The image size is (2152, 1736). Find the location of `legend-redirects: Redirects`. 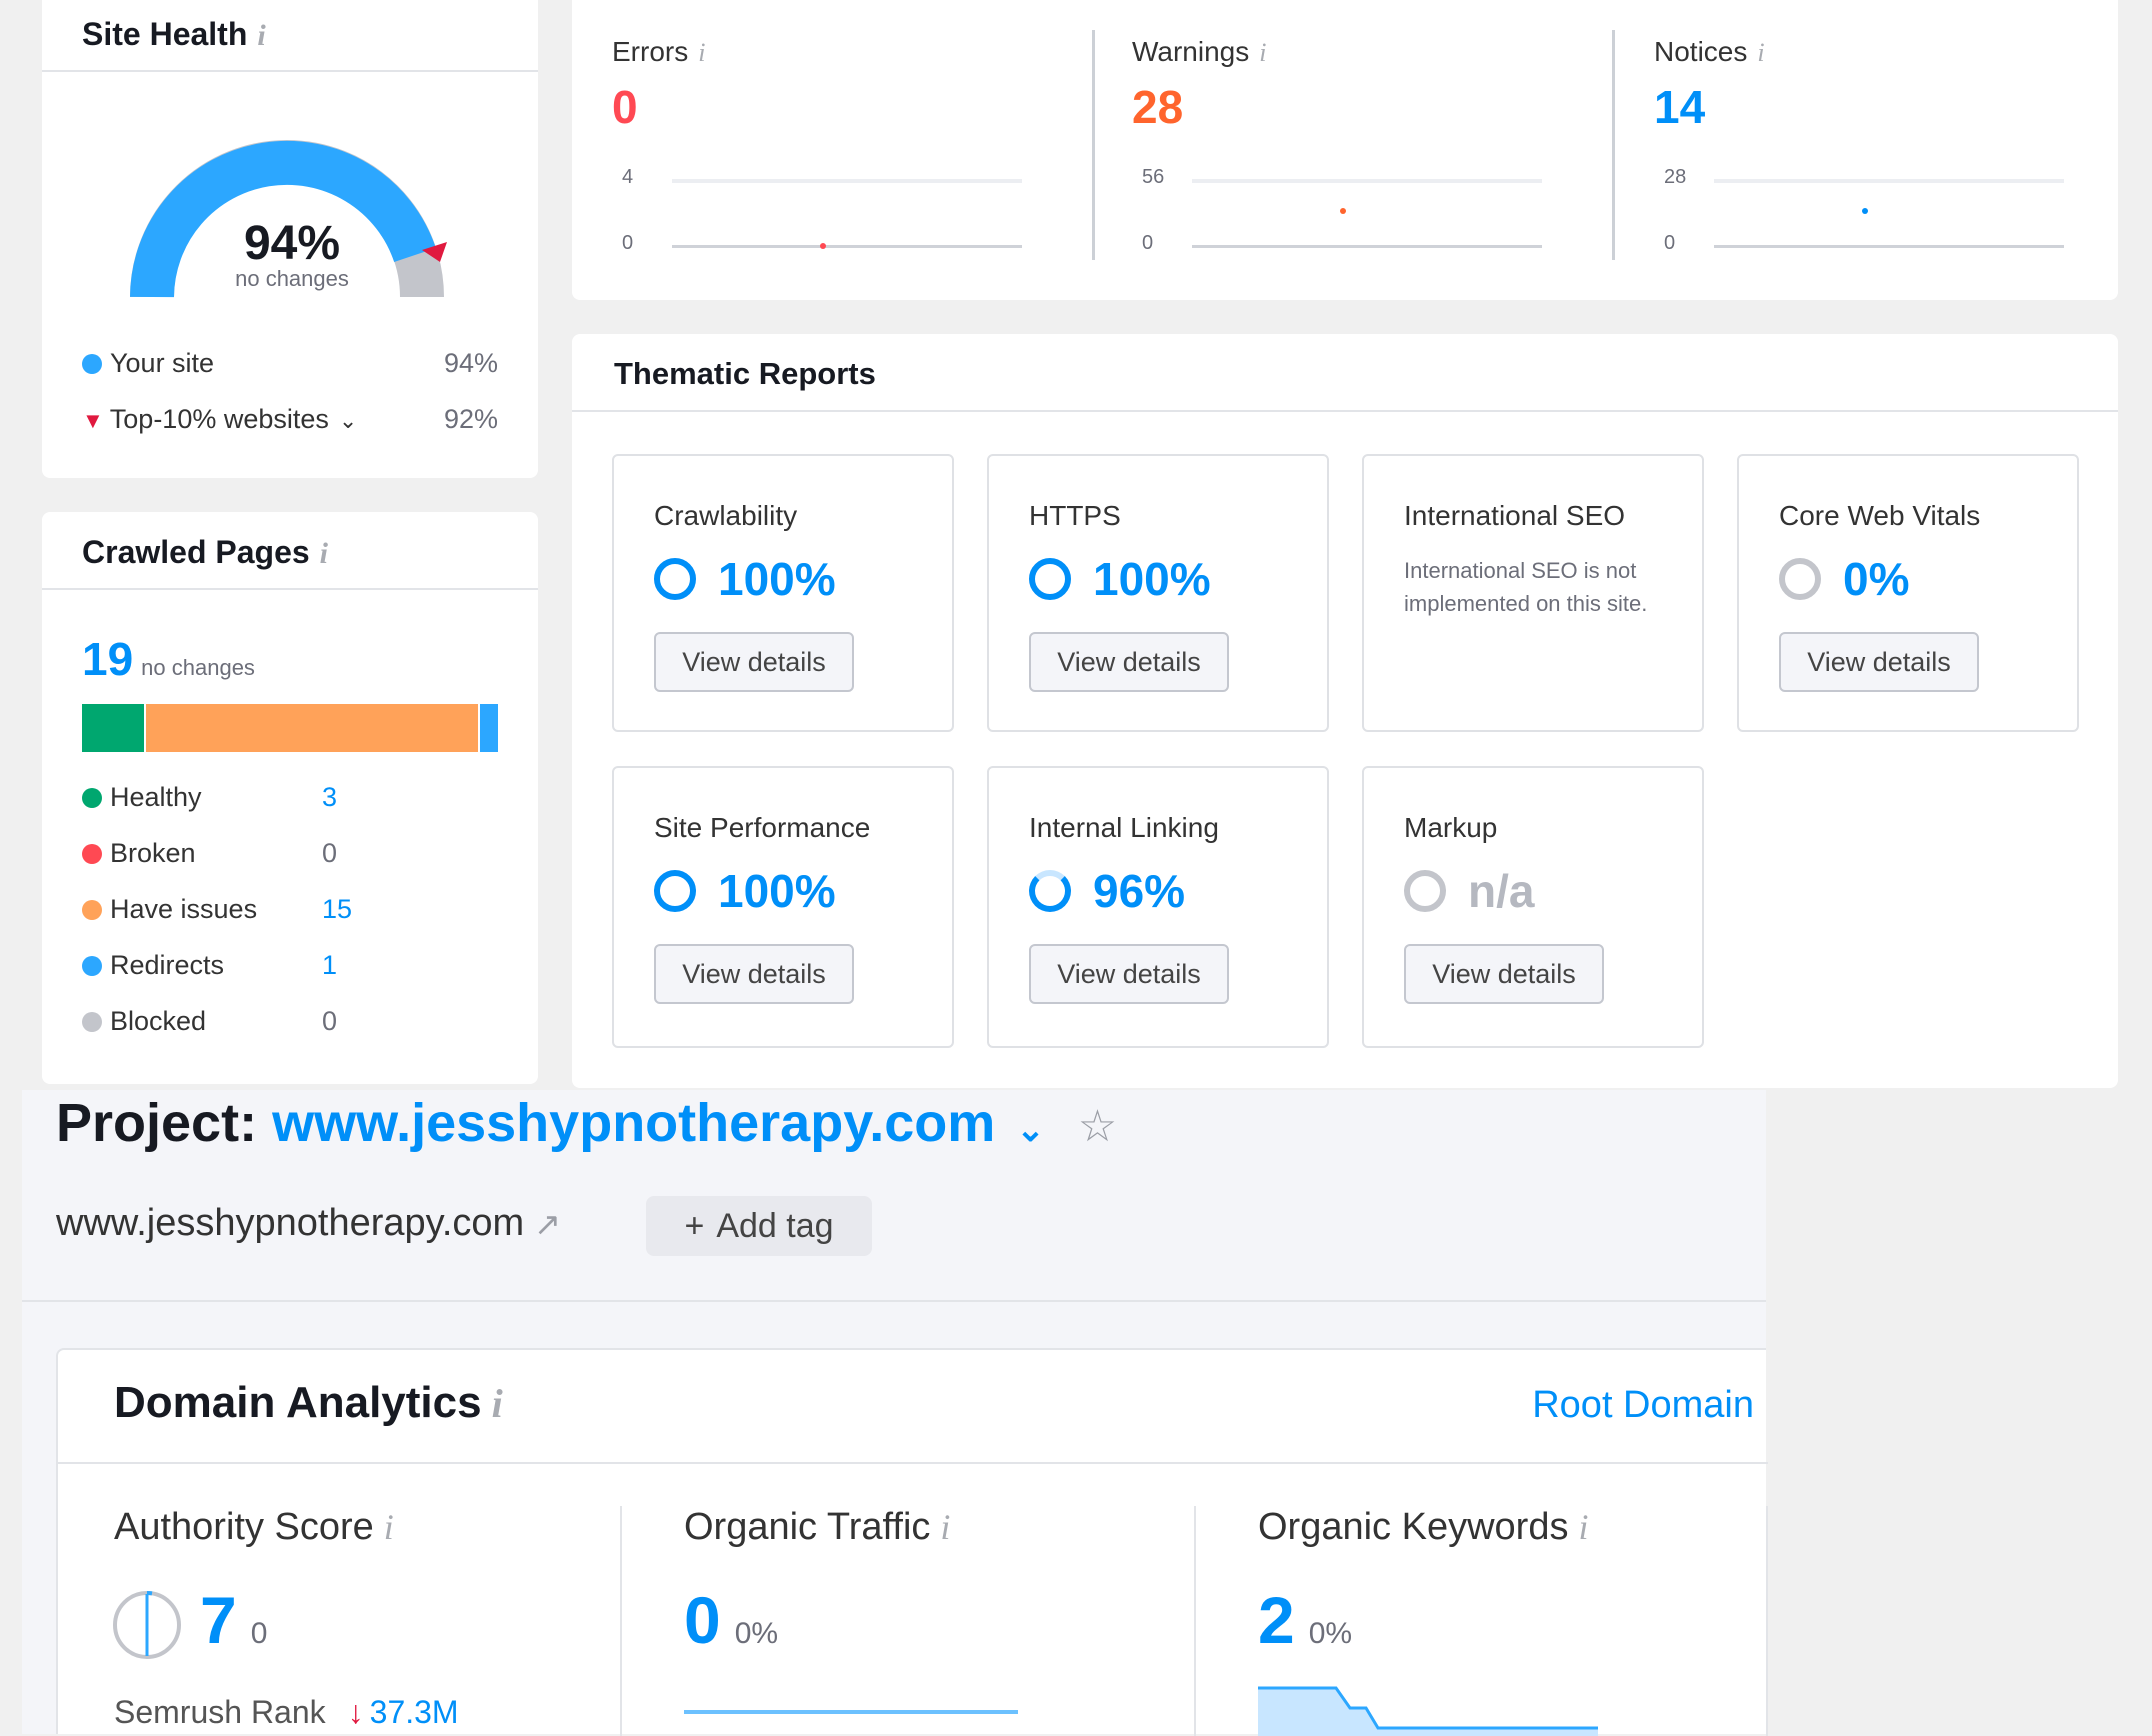

legend-redirects: Redirects is located at coordinates (153, 965).